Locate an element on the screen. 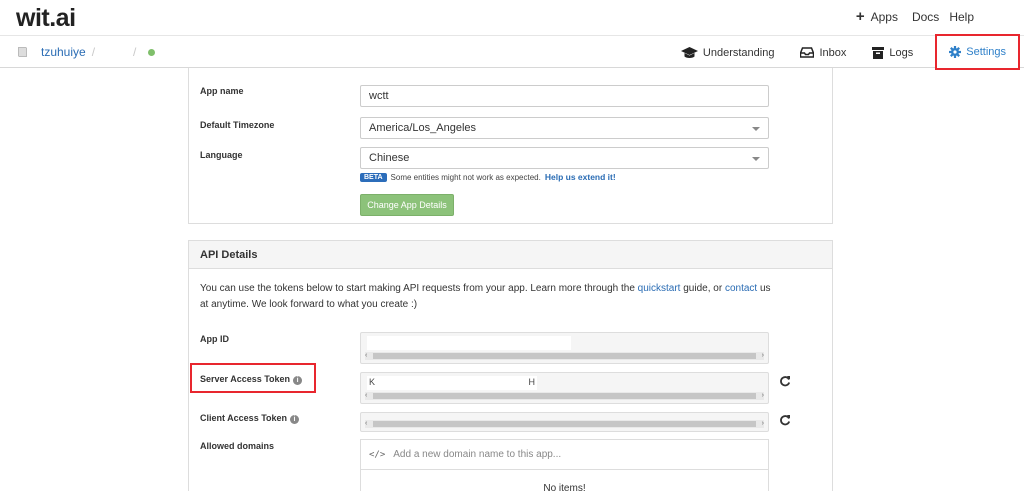 This screenshot has width=1024, height=491. tab-label: Settings is located at coordinates (986, 51).